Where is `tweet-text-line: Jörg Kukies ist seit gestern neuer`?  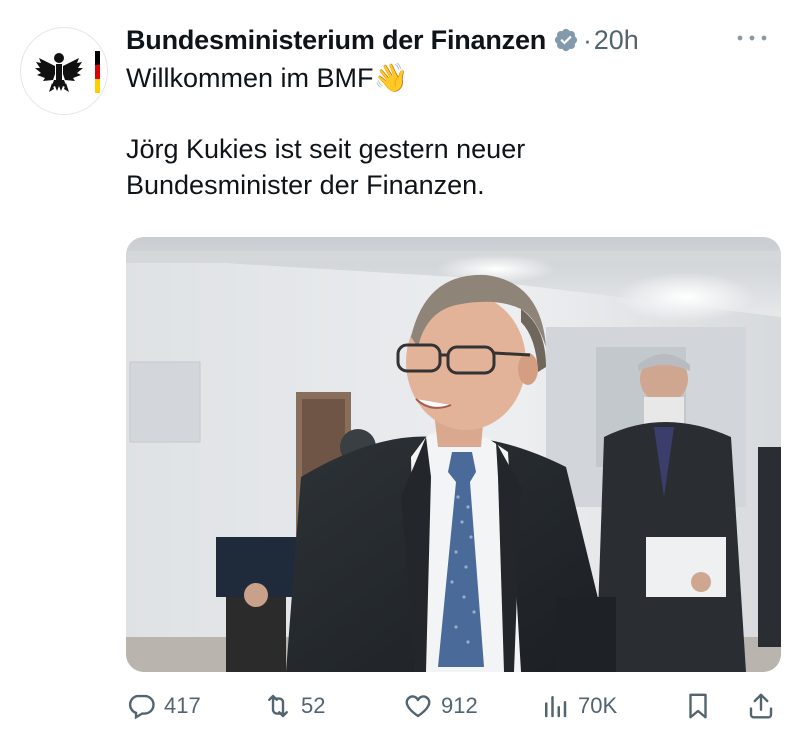
tweet-text-line: Jörg Kukies ist seit gestern neuer is located at coordinates (326, 149).